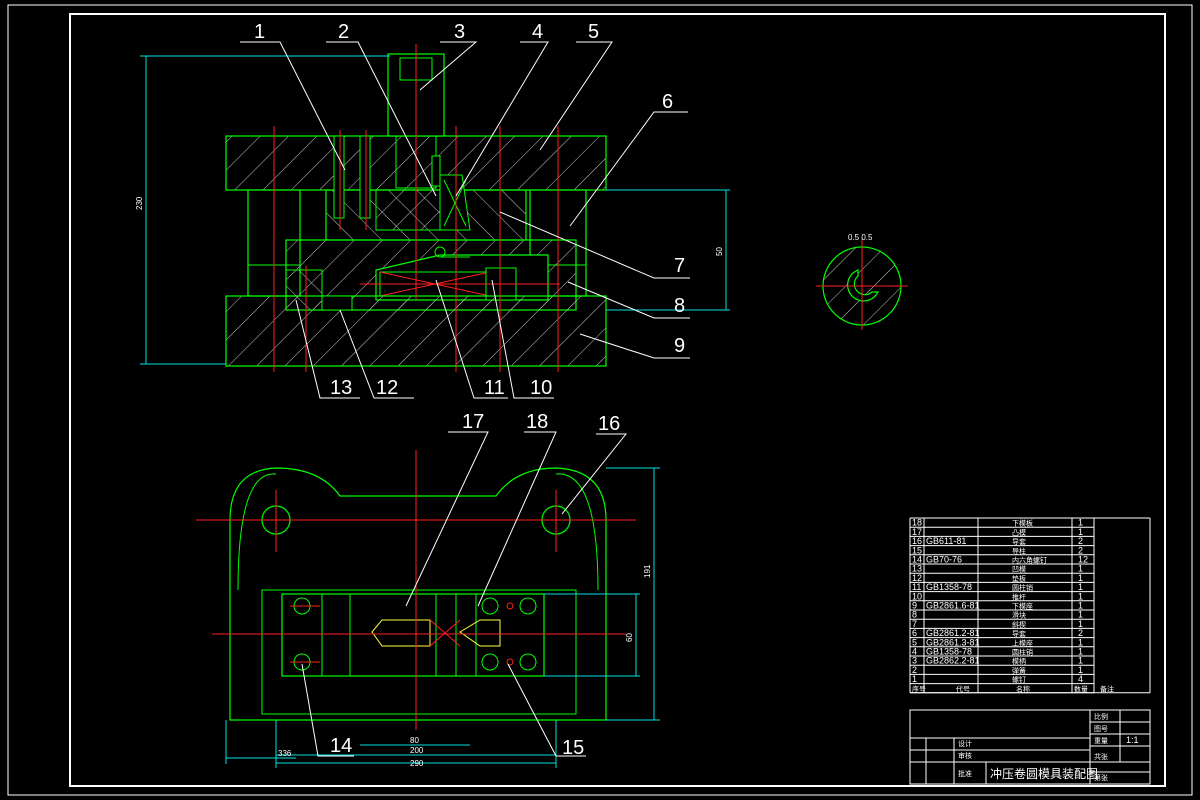 The height and width of the screenshot is (800, 1200). I want to click on bom-row-name: 上模座, so click(1022, 642).